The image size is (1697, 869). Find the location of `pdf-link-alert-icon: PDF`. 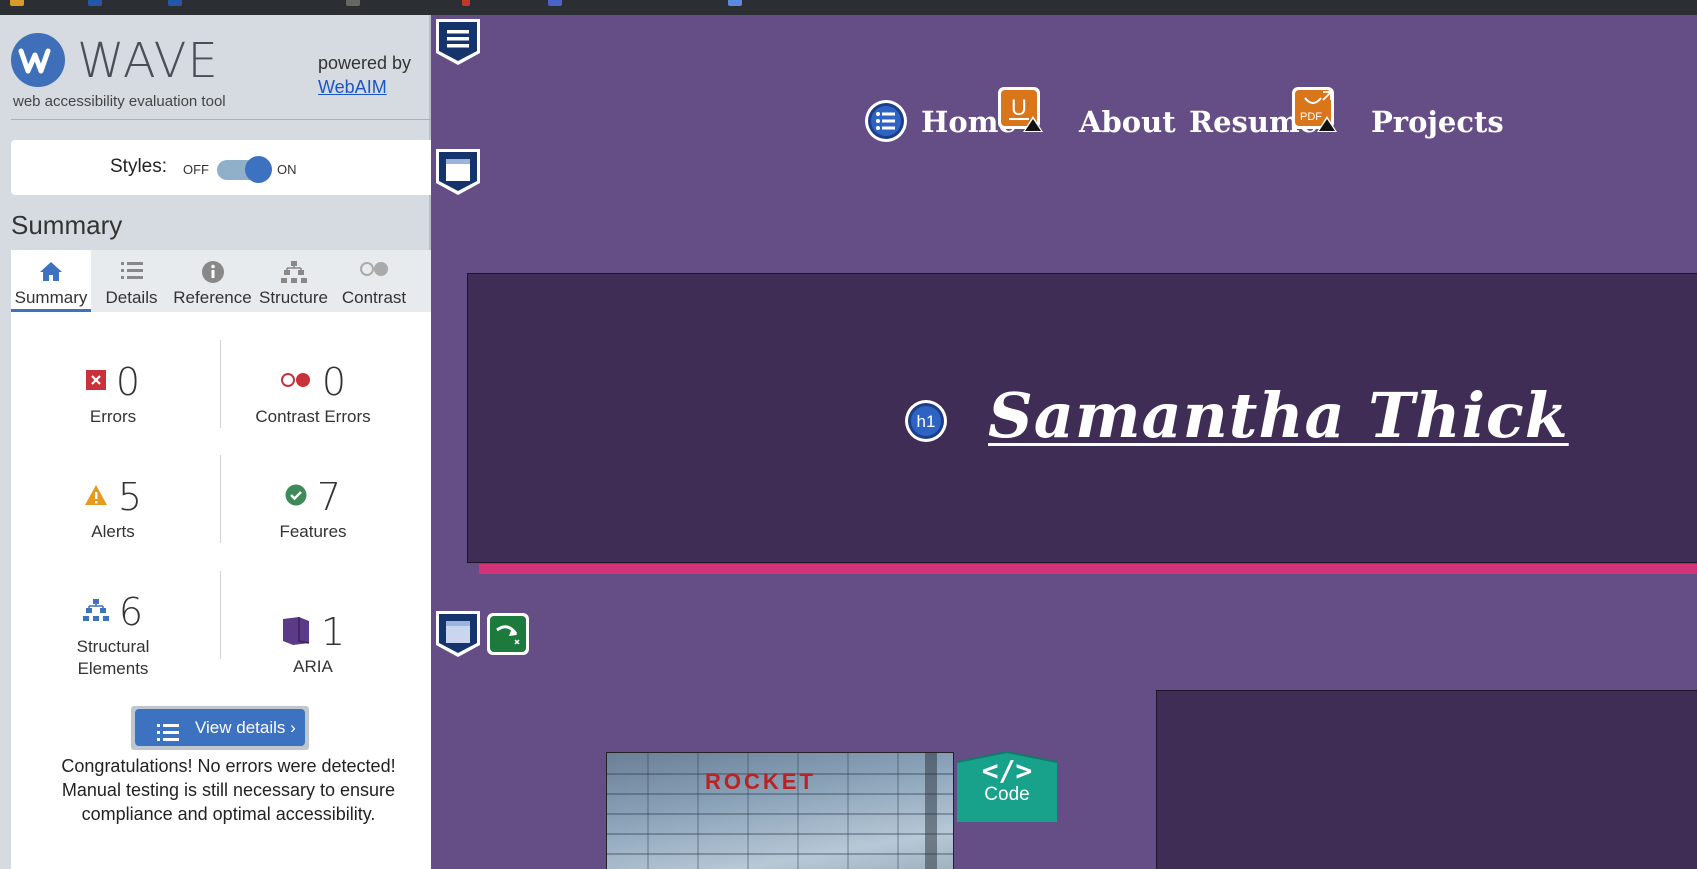

pdf-link-alert-icon: PDF is located at coordinates (1315, 112).